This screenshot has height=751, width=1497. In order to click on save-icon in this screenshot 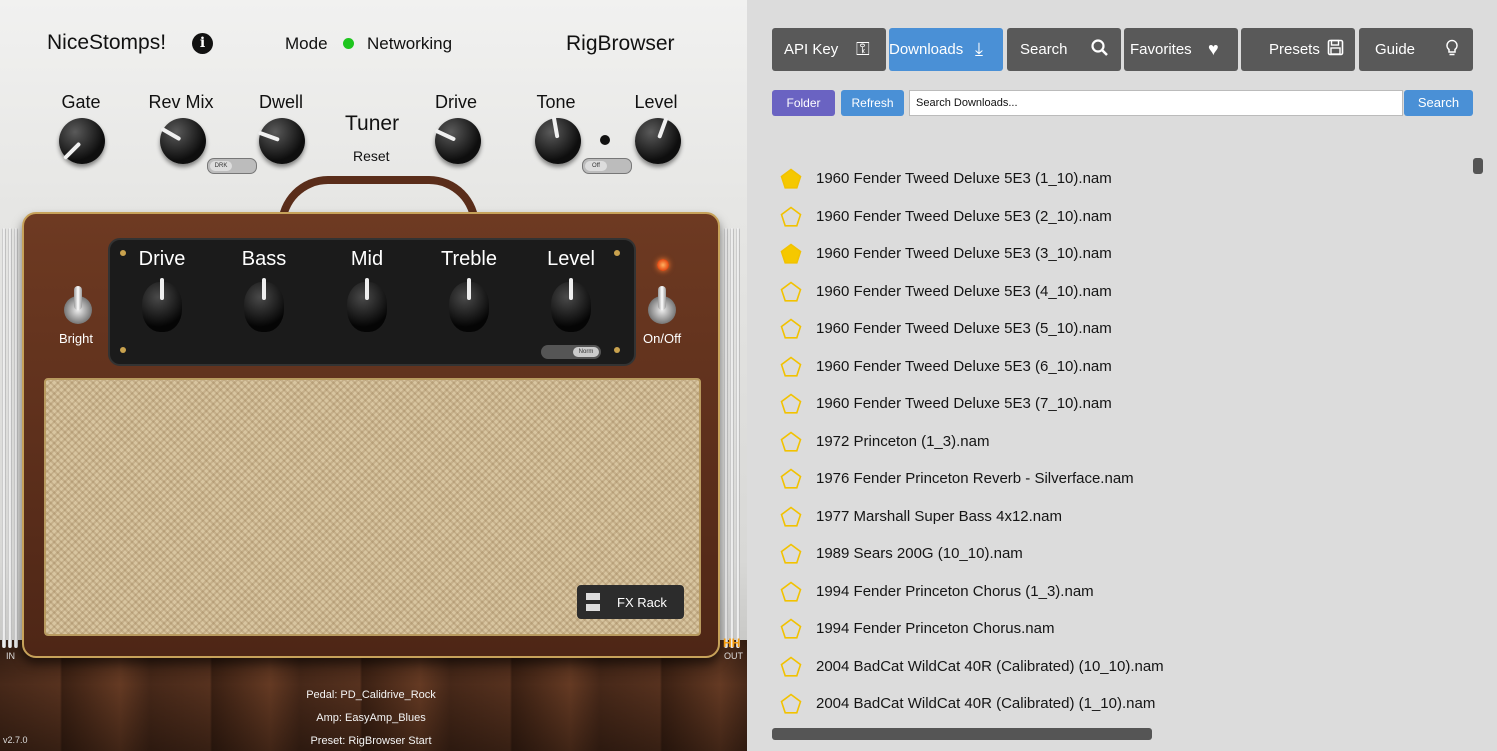, I will do `click(1335, 50)`.